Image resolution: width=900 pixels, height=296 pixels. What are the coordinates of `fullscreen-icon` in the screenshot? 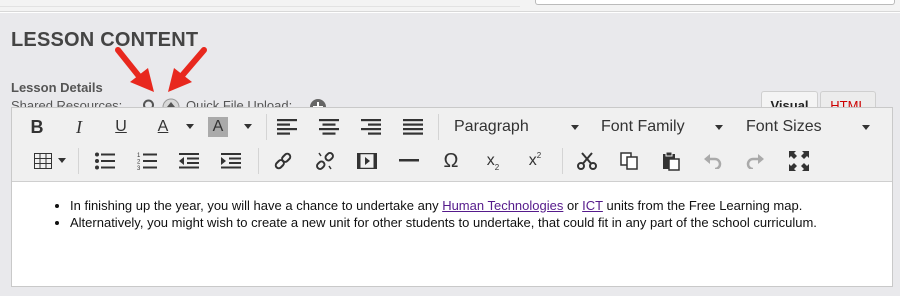 It's located at (799, 161).